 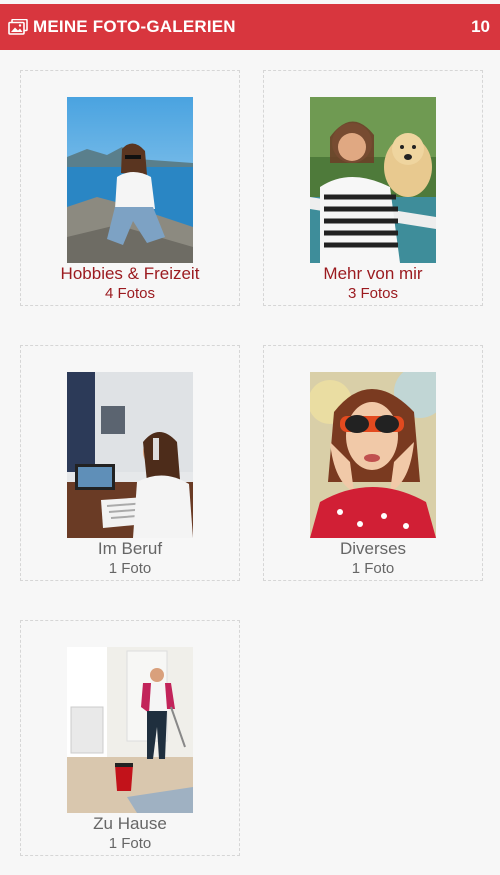 I want to click on gallery-card-mehr-von-mir: Mehr von mir 3 Fotos, so click(x=373, y=188).